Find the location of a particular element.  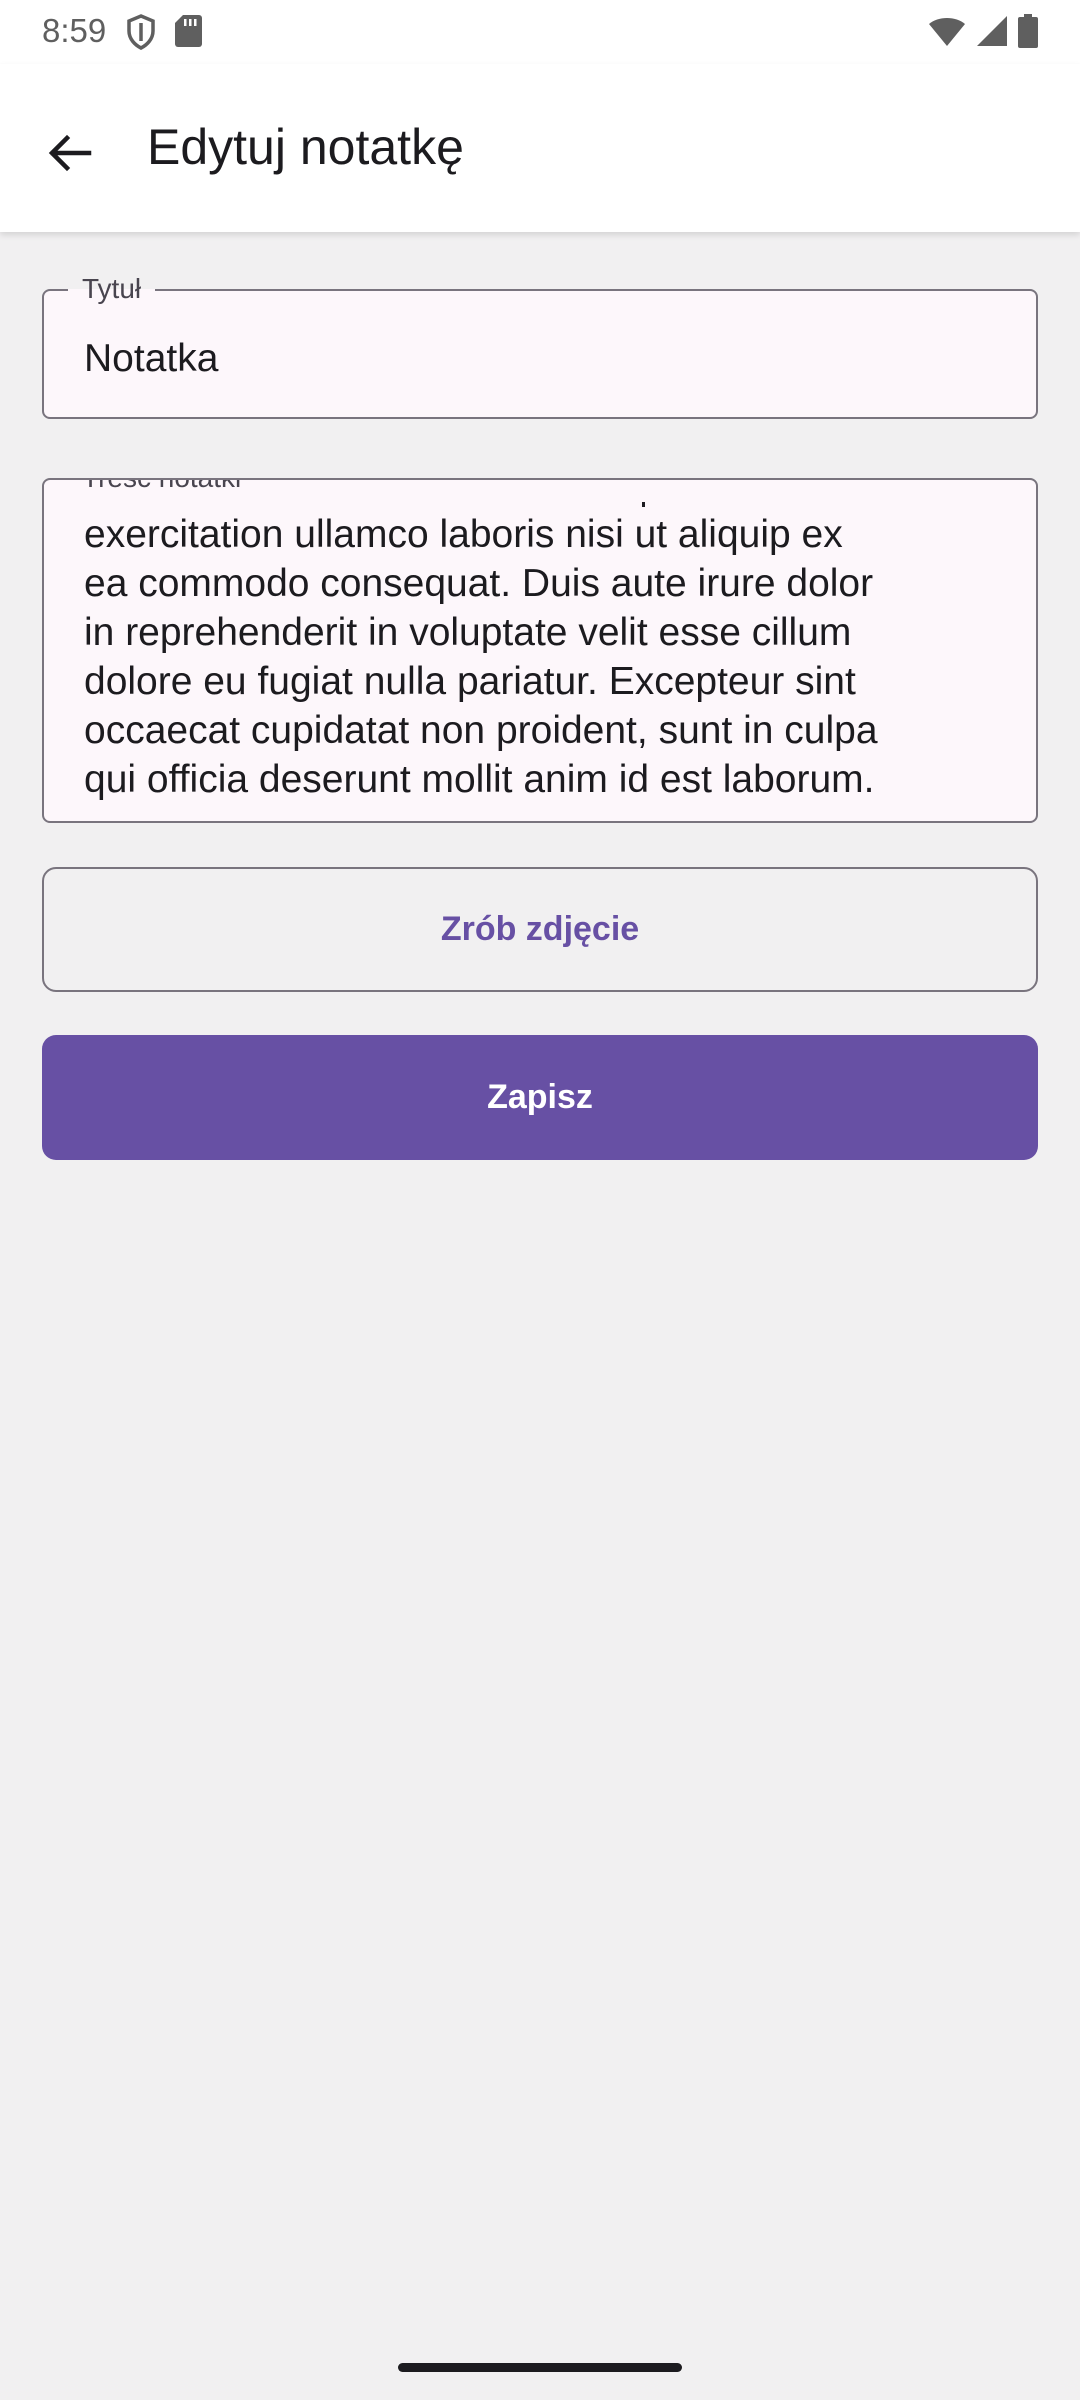

sd-card-icon is located at coordinates (188, 34).